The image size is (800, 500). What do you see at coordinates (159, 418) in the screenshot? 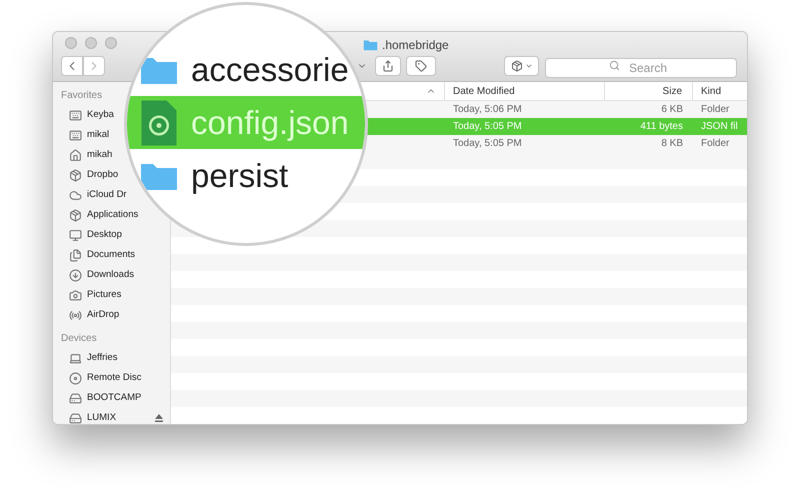
I see `eject-icon` at bounding box center [159, 418].